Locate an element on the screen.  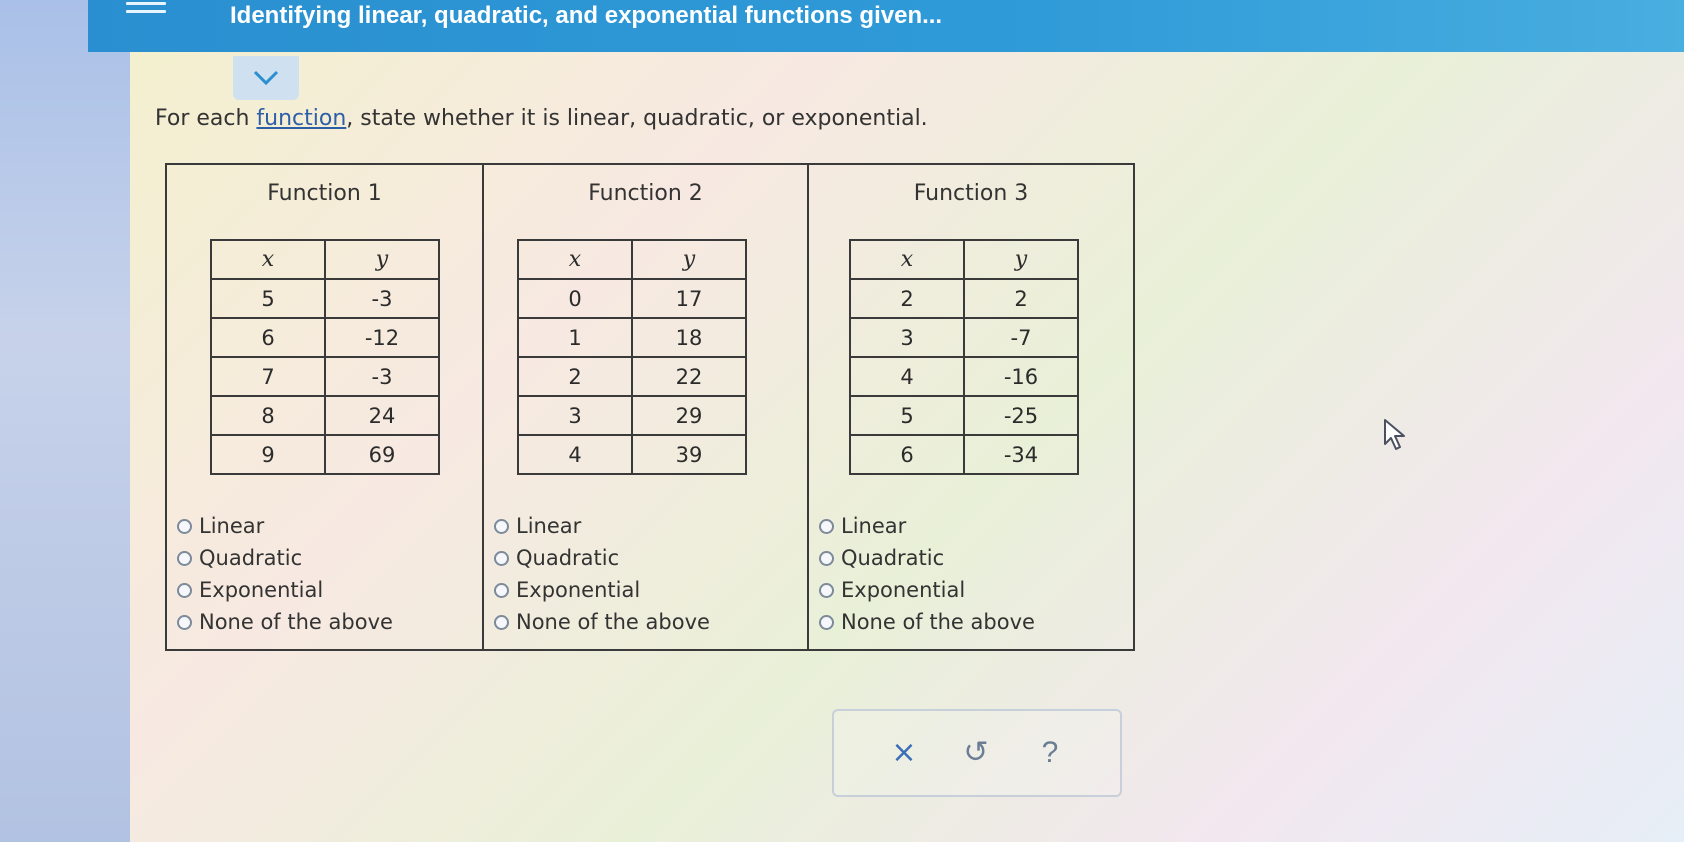
y-cell: 18 is located at coordinates (689, 337).